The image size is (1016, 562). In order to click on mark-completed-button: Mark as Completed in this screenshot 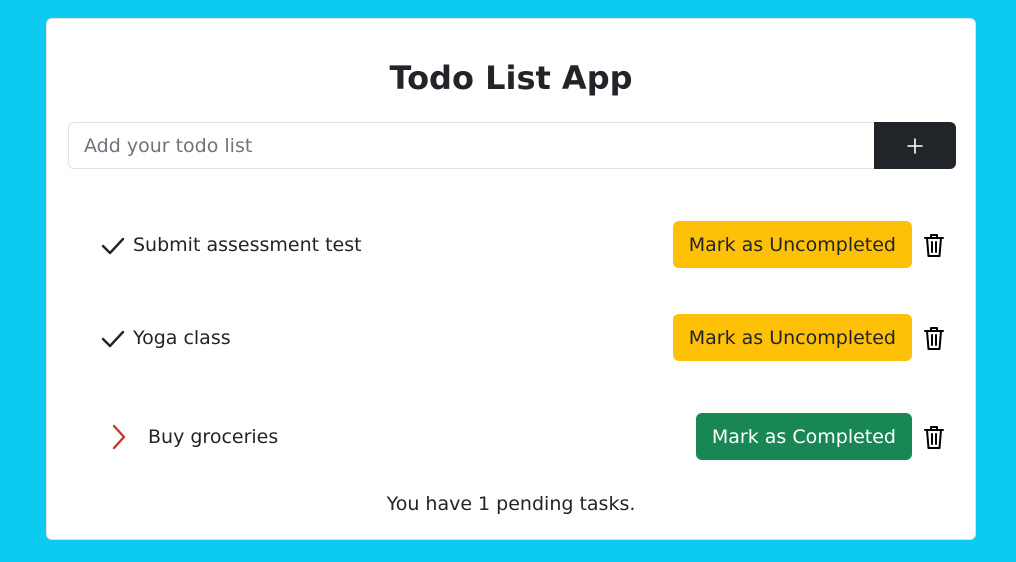, I will do `click(803, 436)`.